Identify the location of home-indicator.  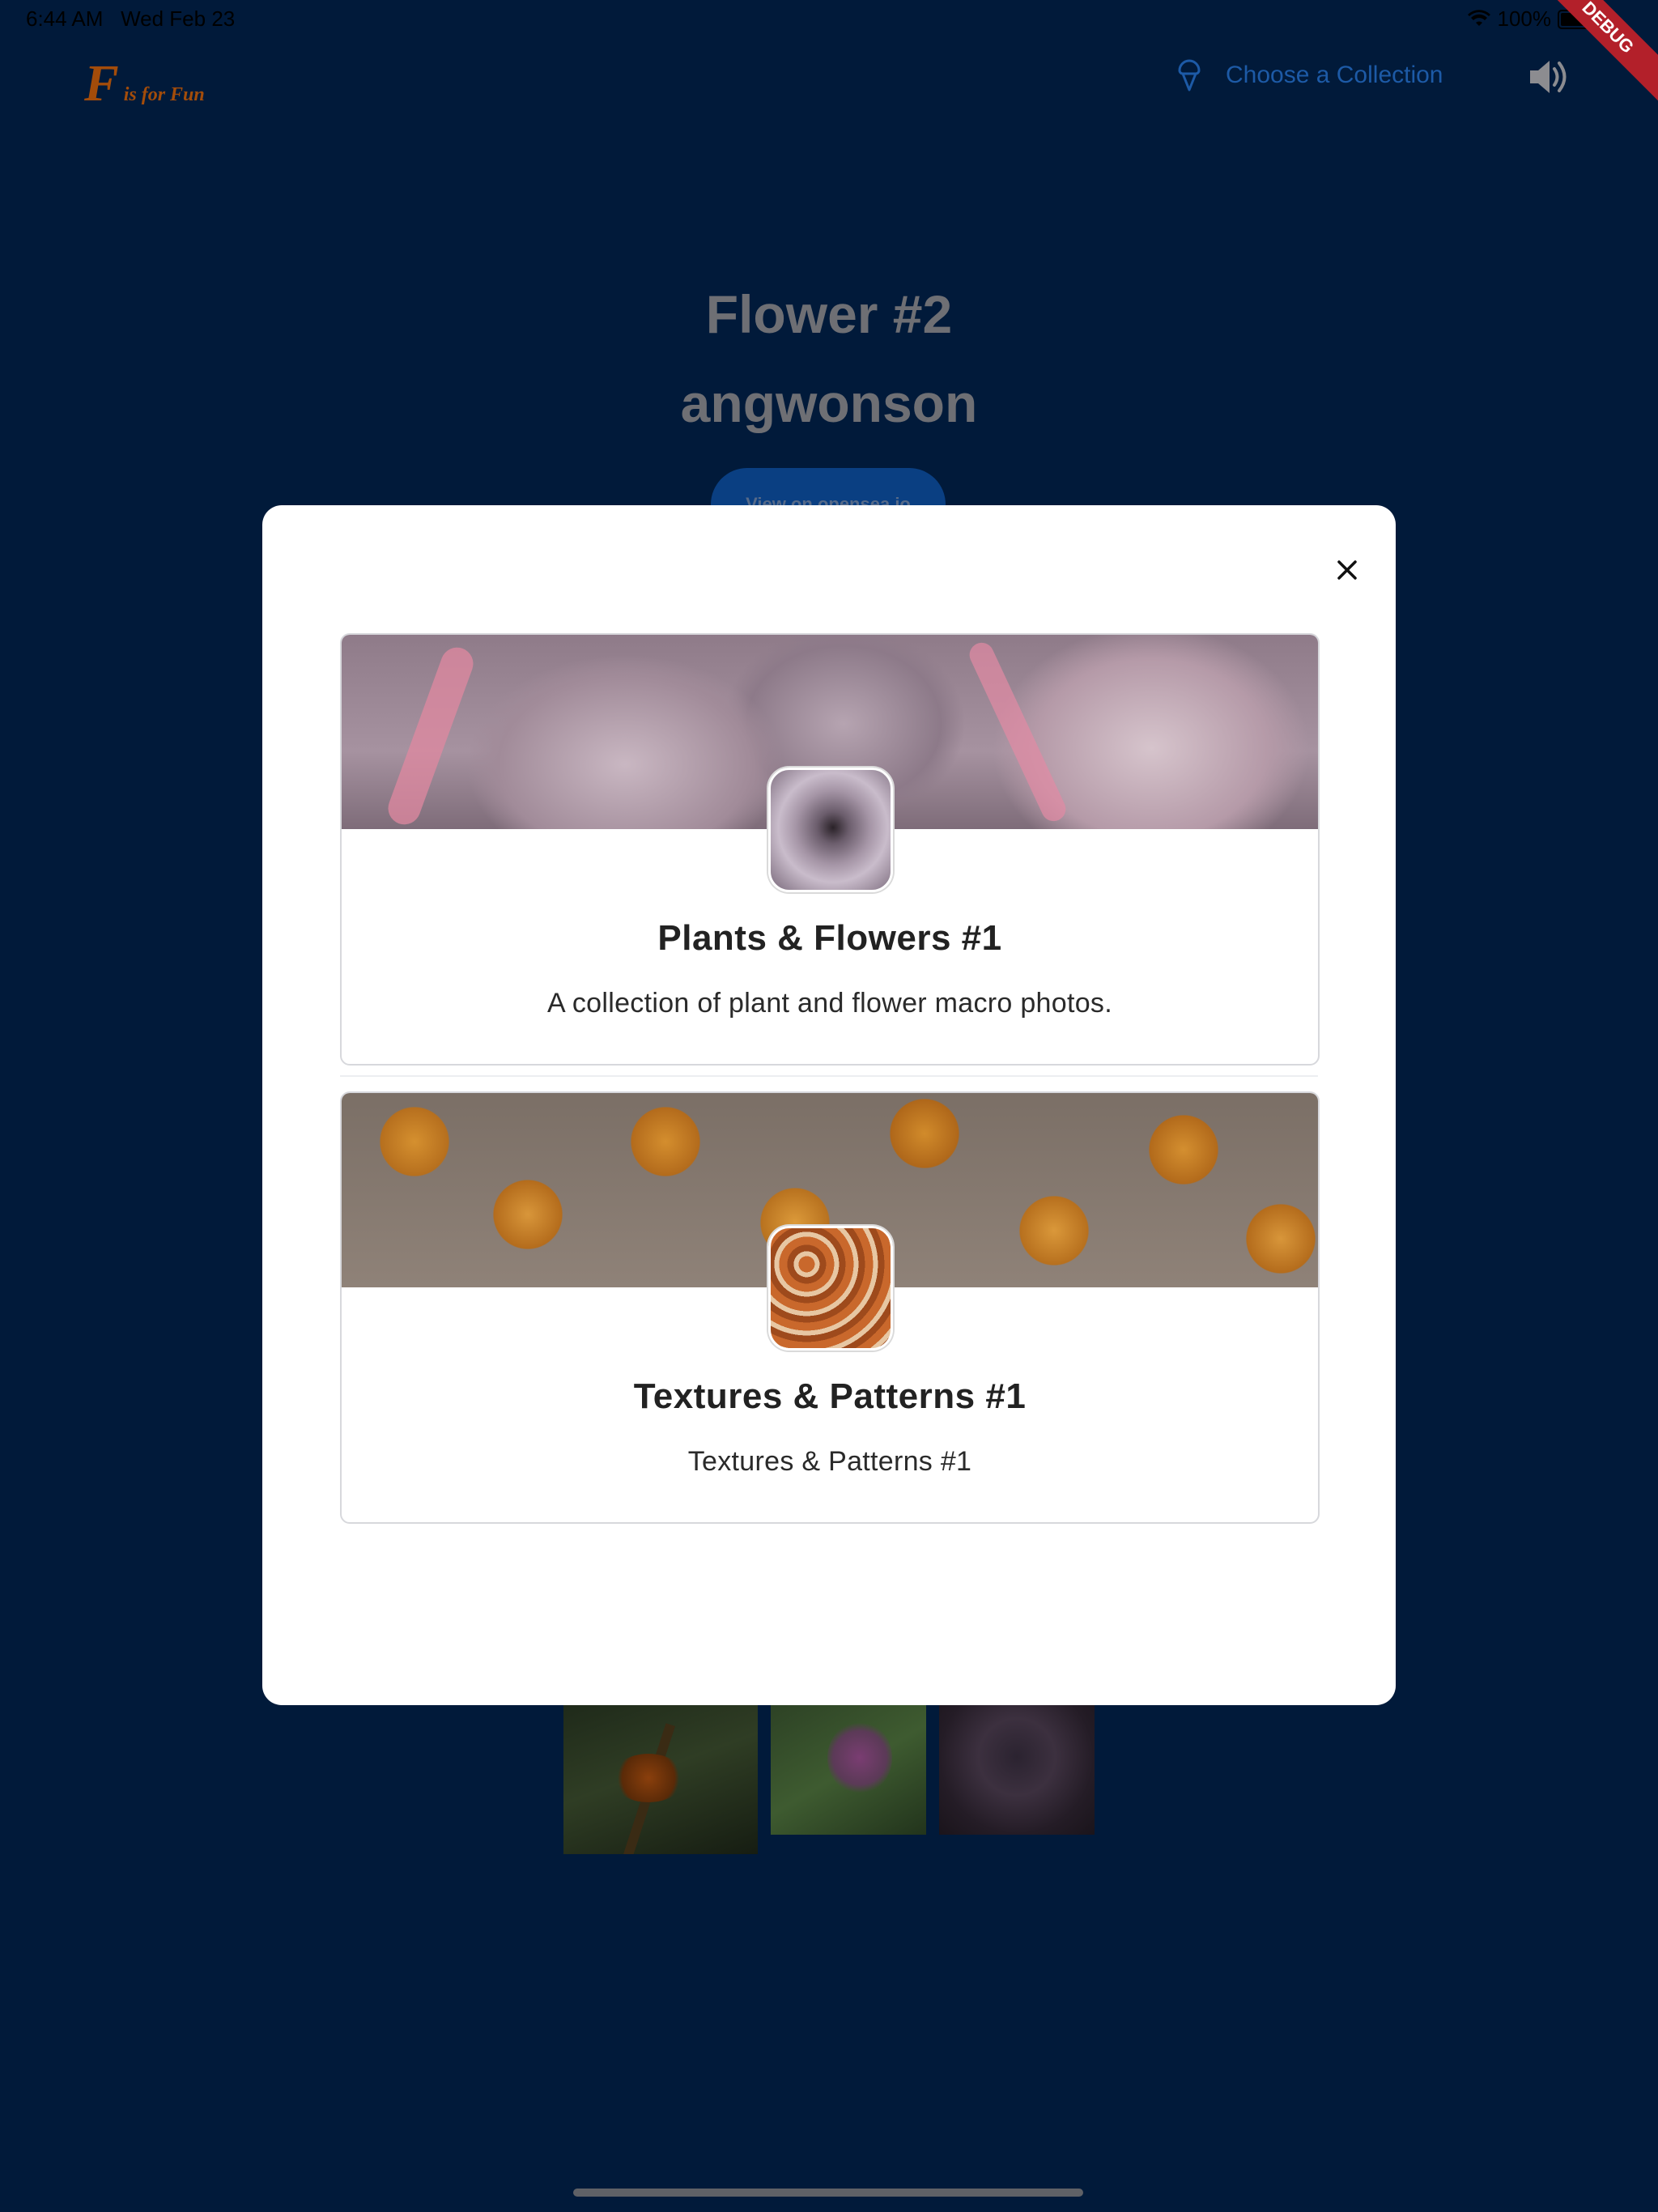
(828, 2193).